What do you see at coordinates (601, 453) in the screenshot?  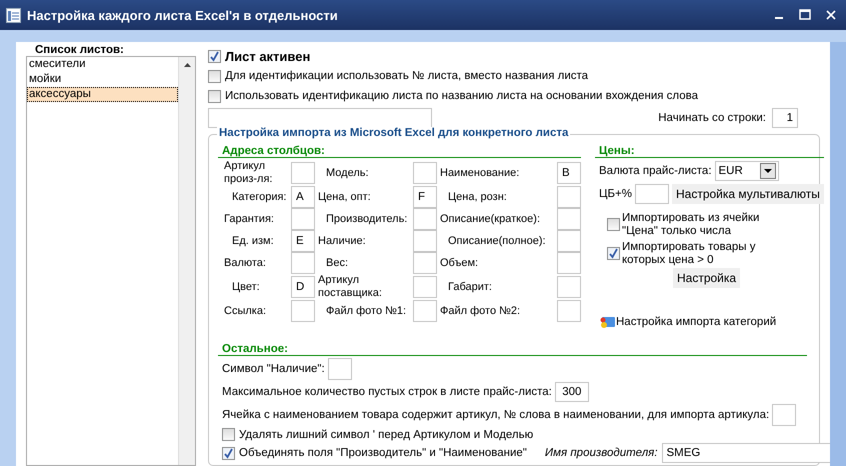 I see `manufacturer-label: Имя производителя:` at bounding box center [601, 453].